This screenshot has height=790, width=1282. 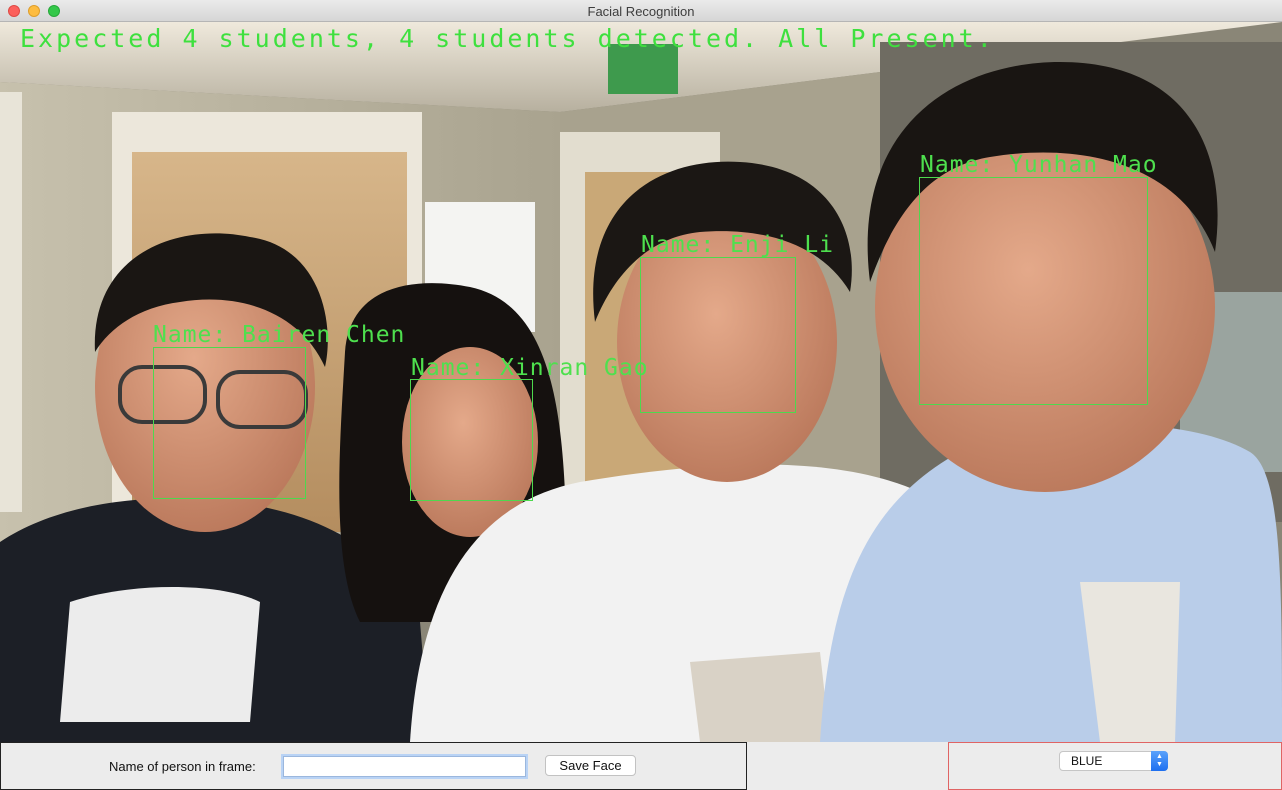 I want to click on control-bar-spacer, so click(x=847, y=766).